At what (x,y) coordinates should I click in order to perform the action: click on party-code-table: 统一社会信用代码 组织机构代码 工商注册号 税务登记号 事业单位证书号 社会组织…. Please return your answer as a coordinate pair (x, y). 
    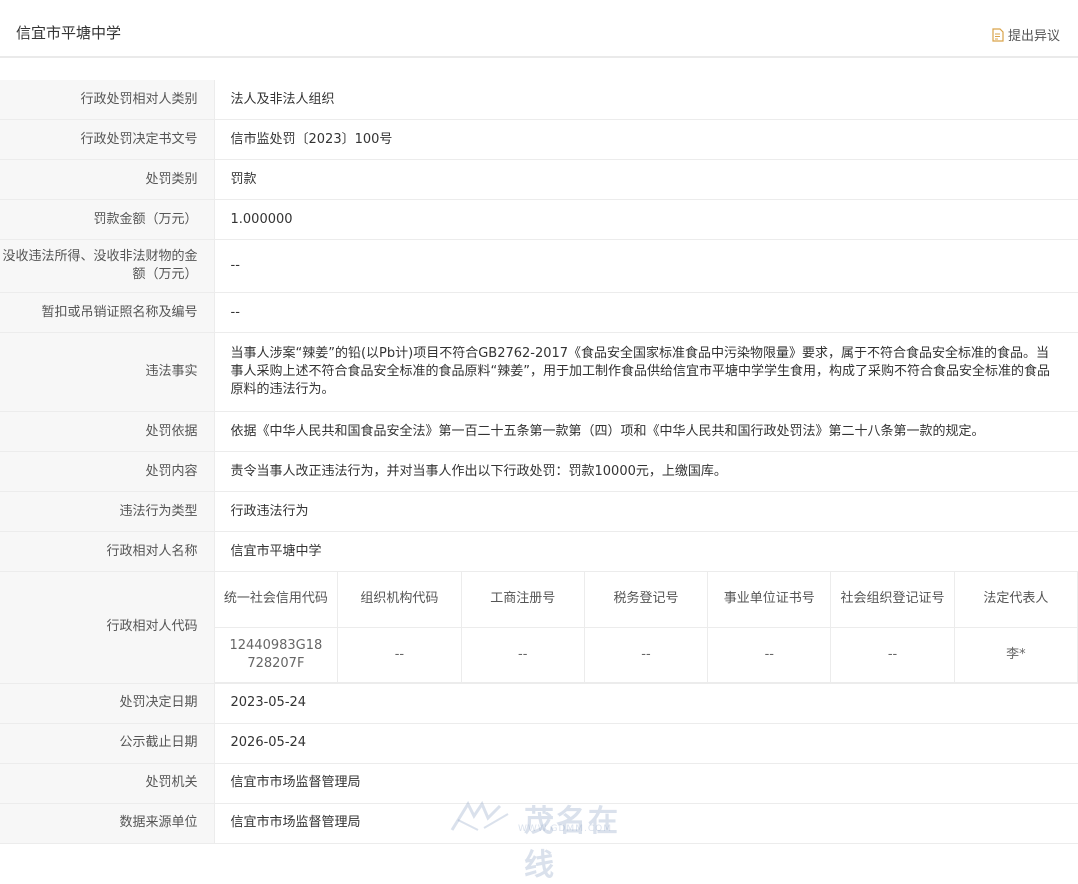
    Looking at the image, I should click on (646, 627).